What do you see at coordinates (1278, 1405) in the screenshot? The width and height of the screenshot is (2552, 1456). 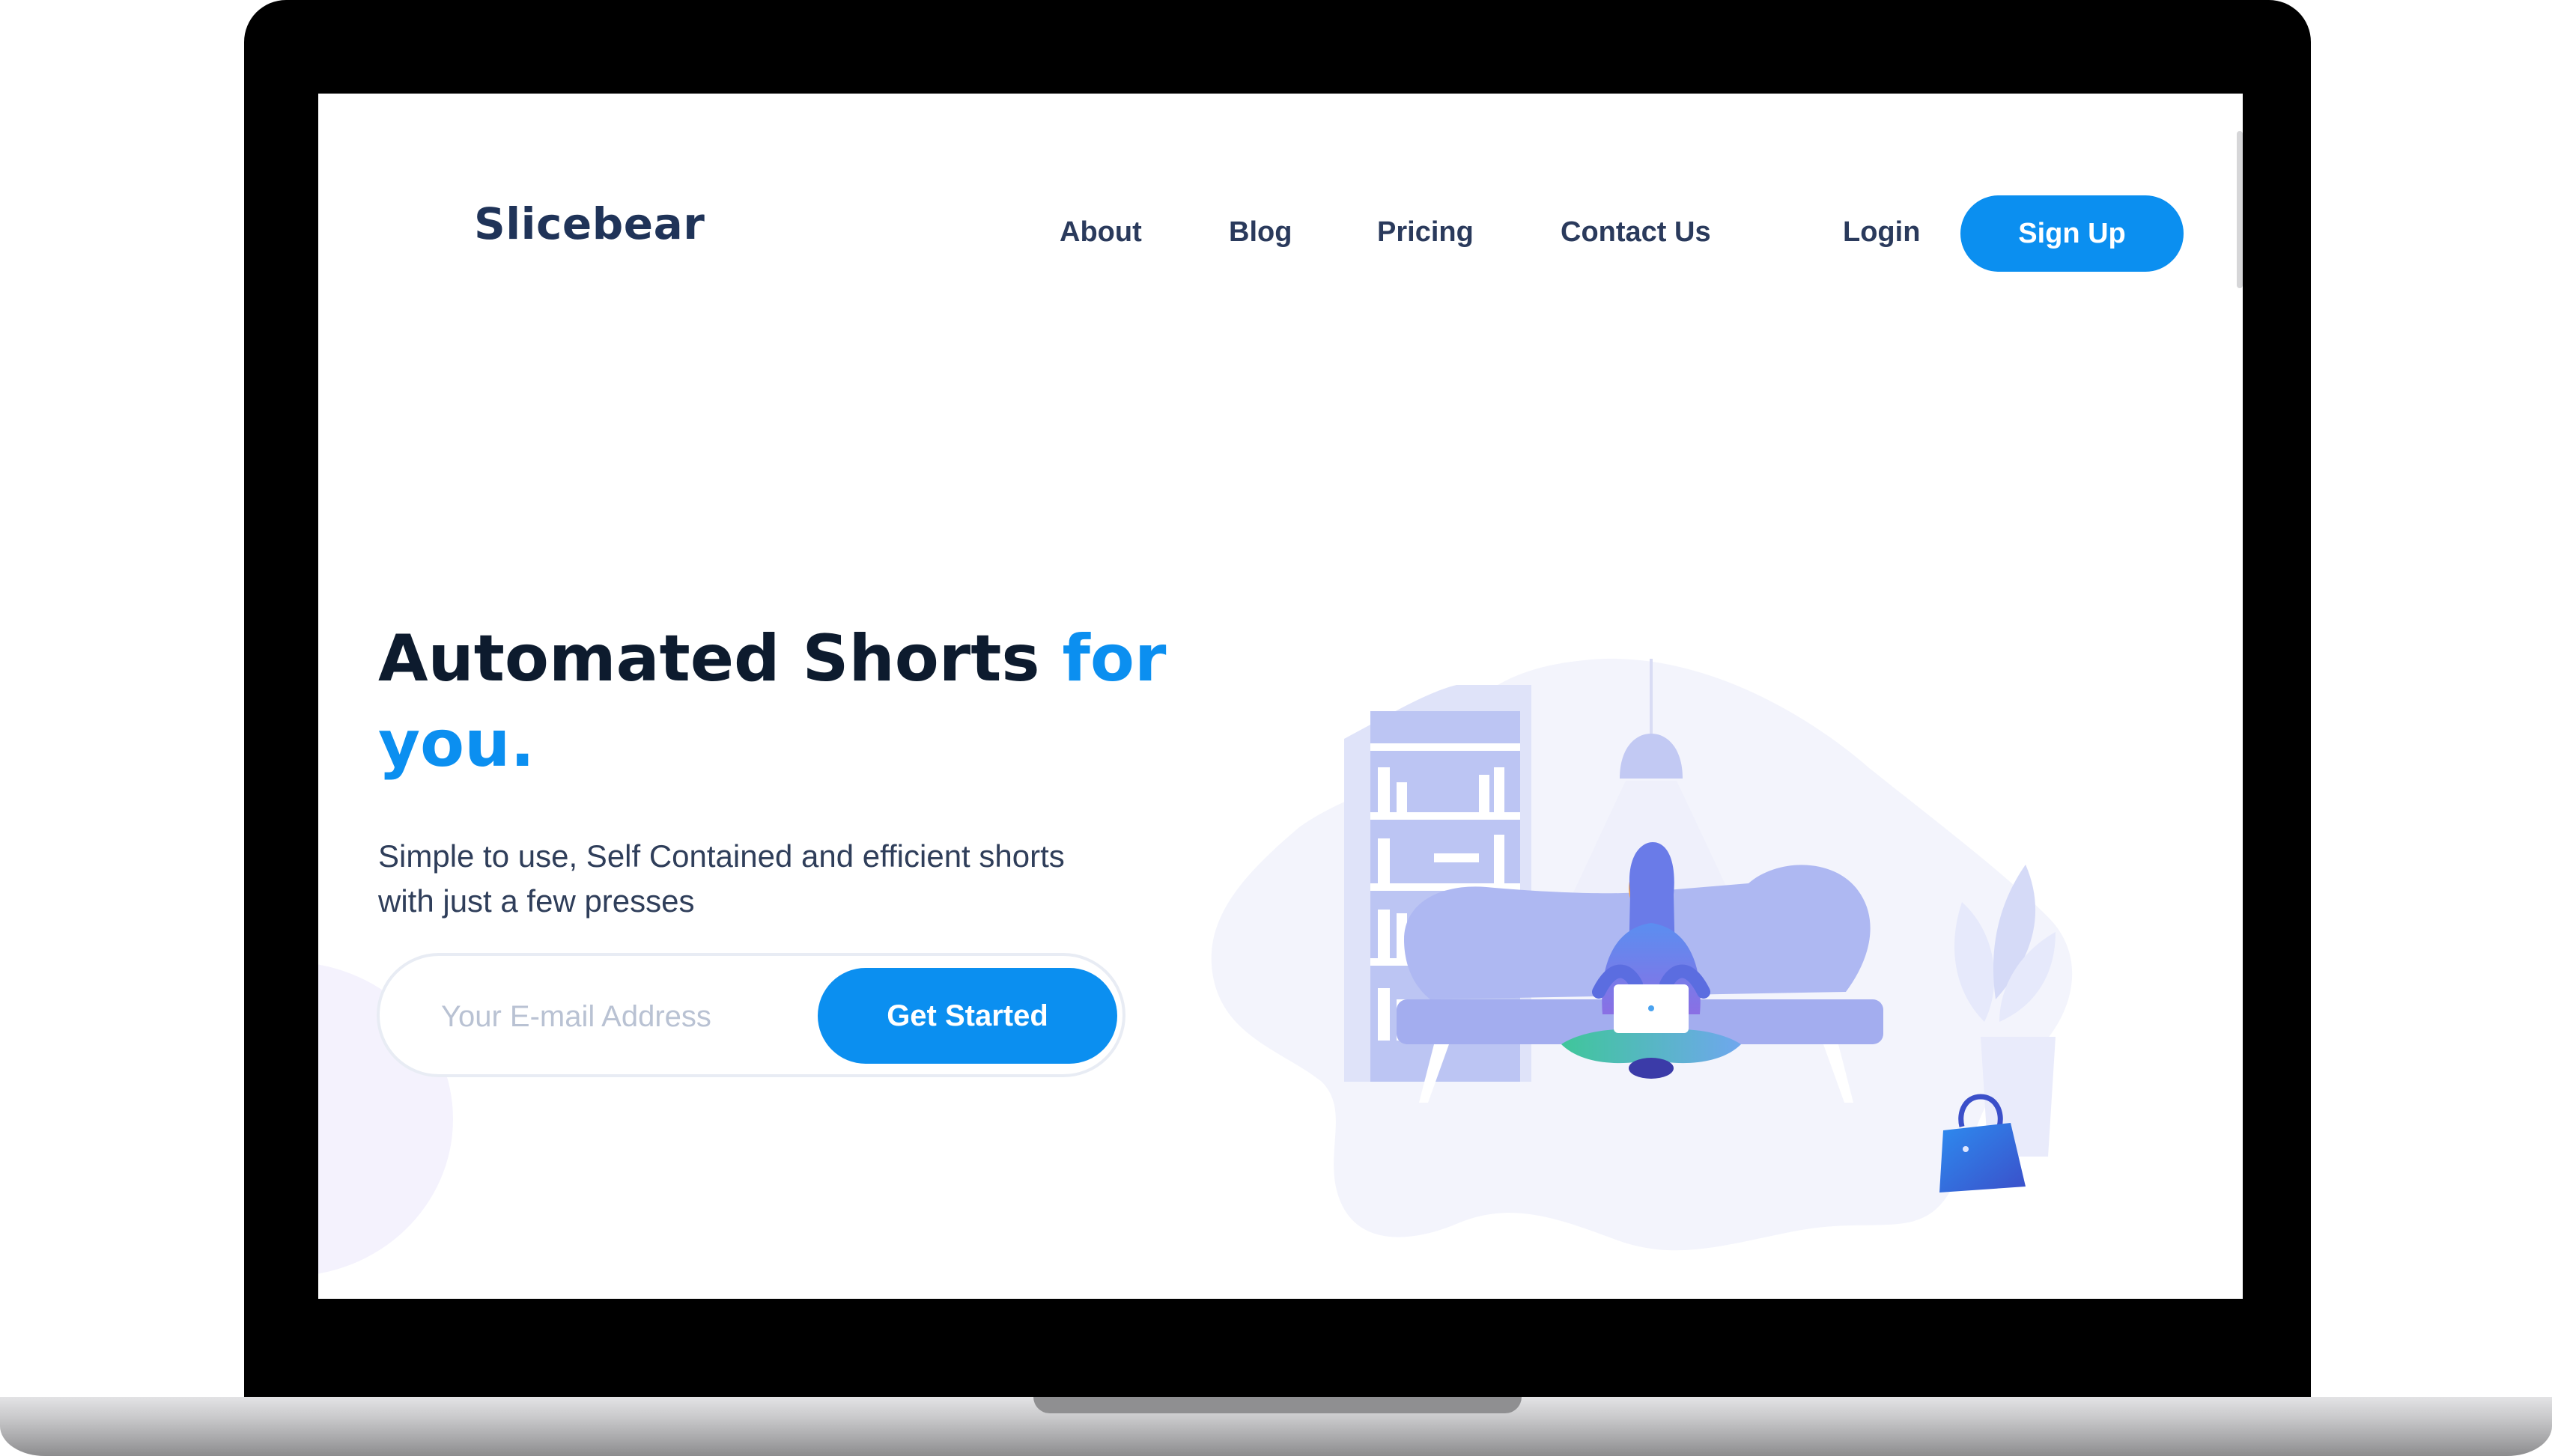 I see `laptop-notch` at bounding box center [1278, 1405].